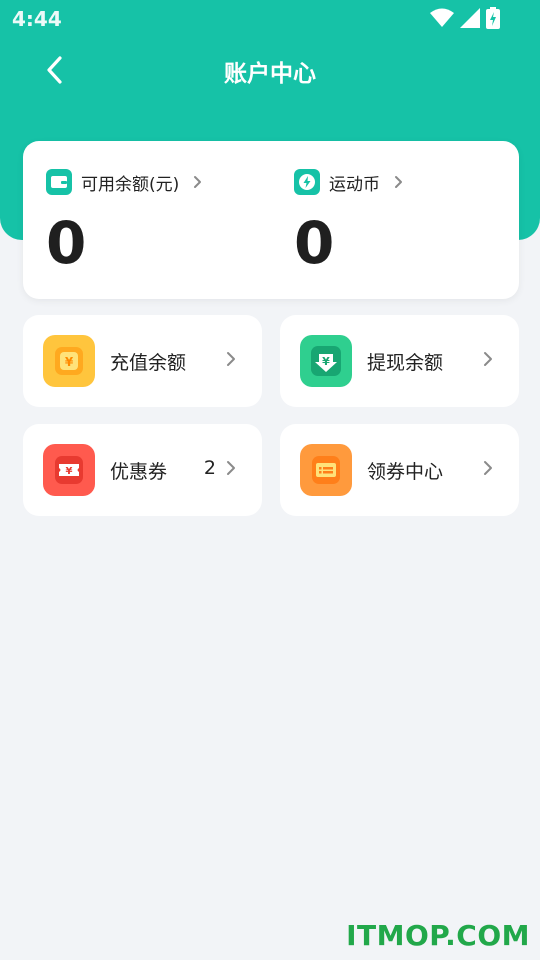 The height and width of the screenshot is (960, 540). What do you see at coordinates (326, 470) in the screenshot?
I see `coupon-list-icon` at bounding box center [326, 470].